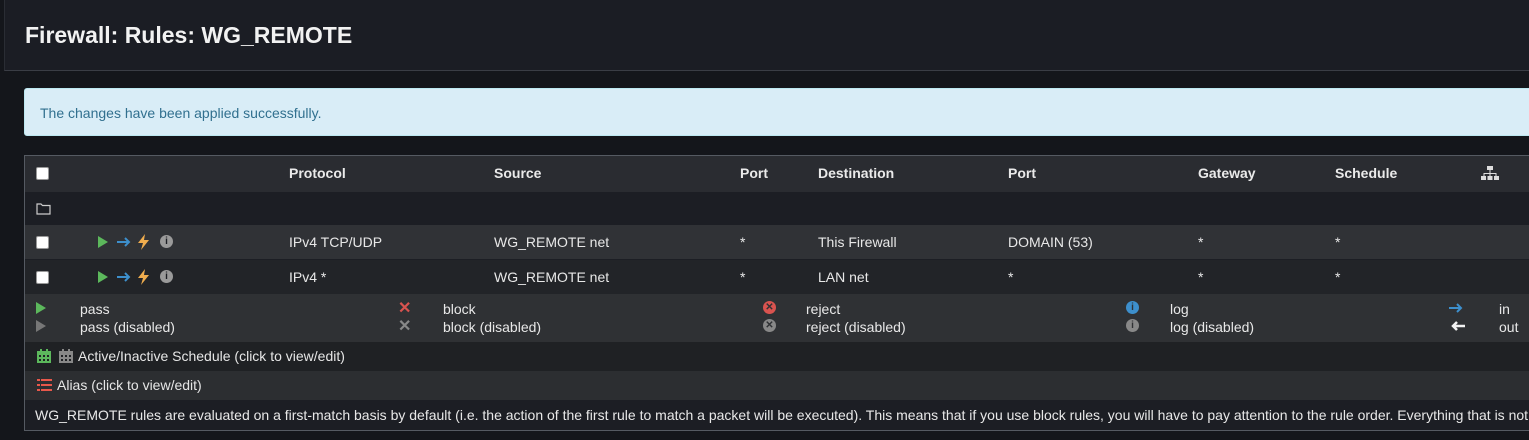 Image resolution: width=1529 pixels, height=440 pixels. Describe the element at coordinates (336, 242) in the screenshot. I see `cell-protocol: IPv4 TCP/UDP` at that location.